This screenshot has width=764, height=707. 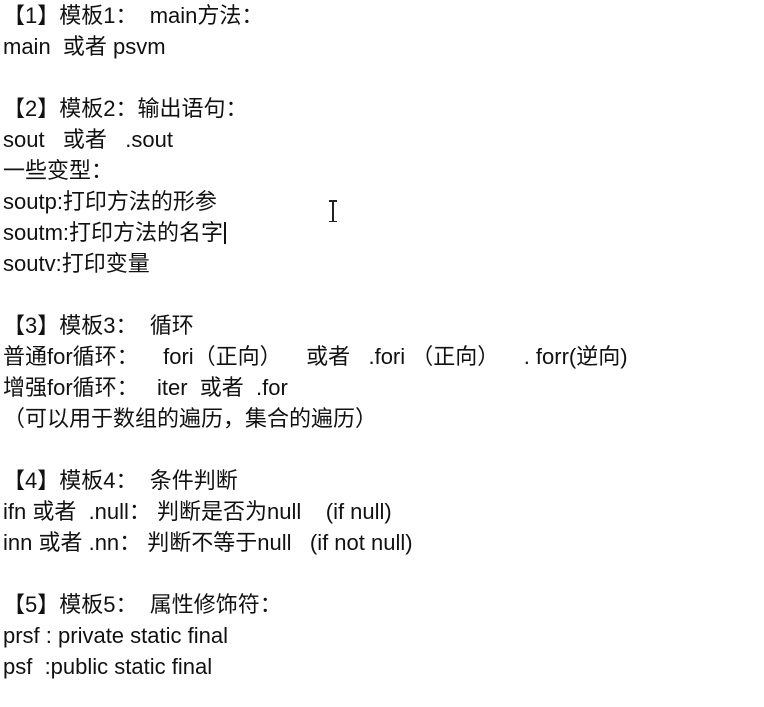 What do you see at coordinates (88, 139) in the screenshot?
I see `template-2-content: sout 或者 .sout` at bounding box center [88, 139].